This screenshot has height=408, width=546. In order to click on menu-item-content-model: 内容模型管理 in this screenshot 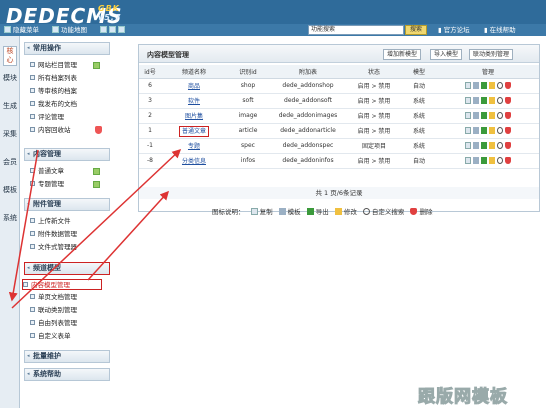, I will do `click(62, 284)`.